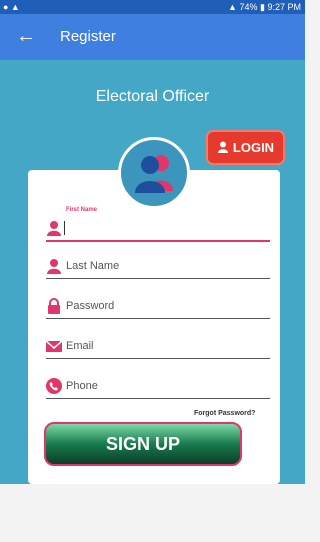 The image size is (320, 542). Describe the element at coordinates (253, 147) in the screenshot. I see `login-label: LOGIN` at that location.